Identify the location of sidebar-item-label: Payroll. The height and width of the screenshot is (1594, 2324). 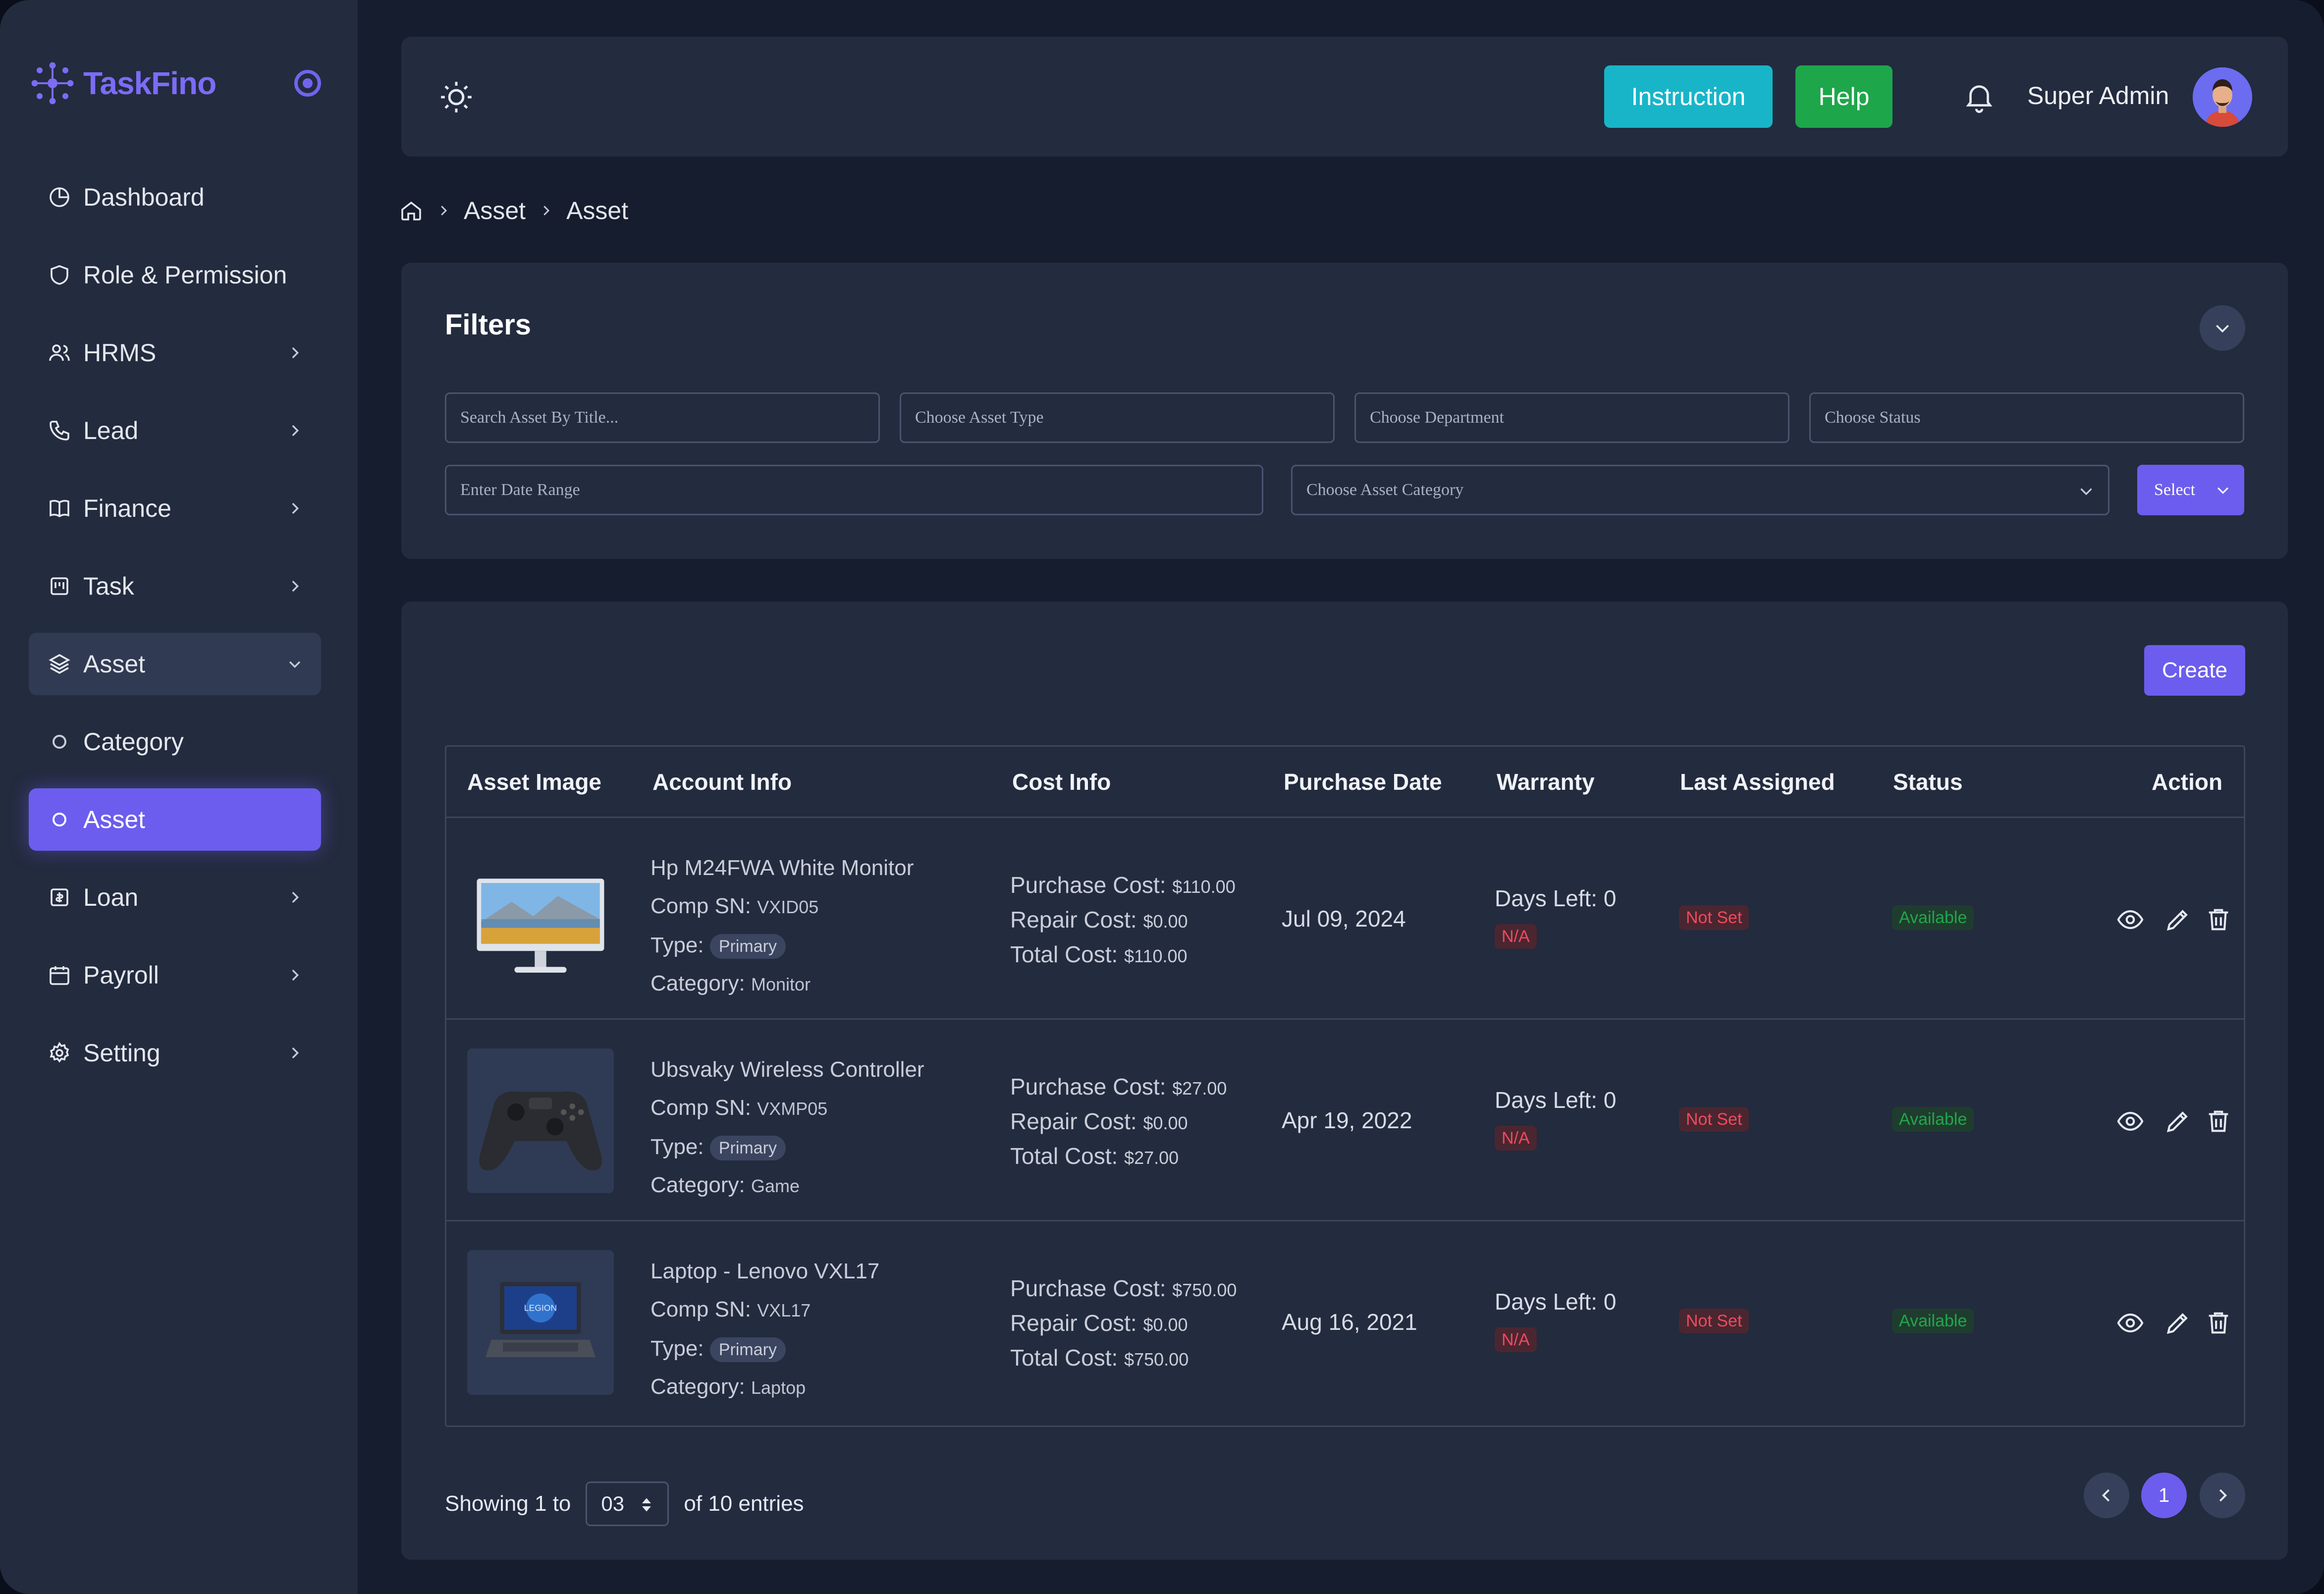
(121, 975).